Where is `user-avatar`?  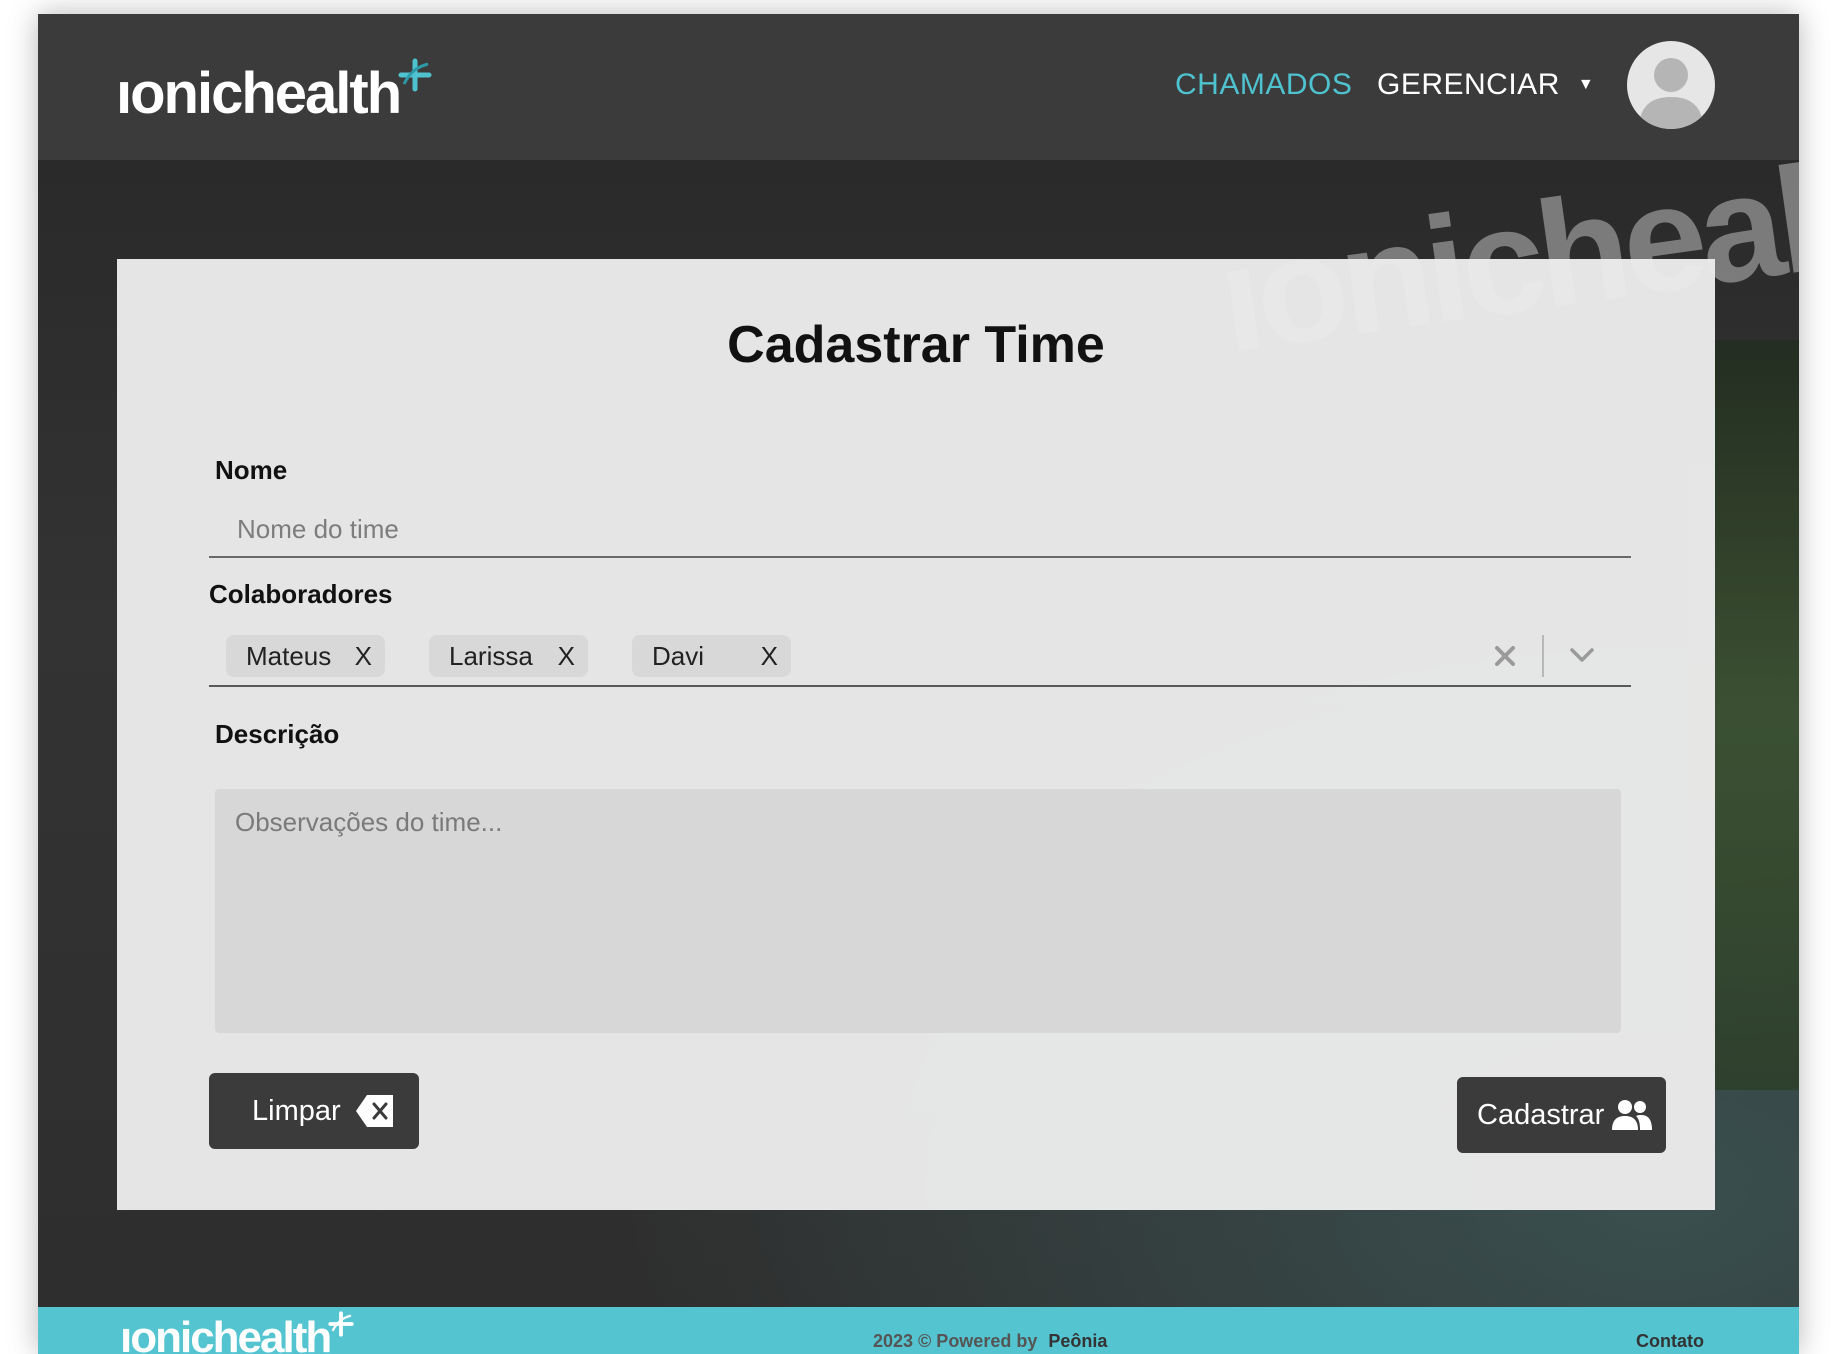 user-avatar is located at coordinates (1671, 85).